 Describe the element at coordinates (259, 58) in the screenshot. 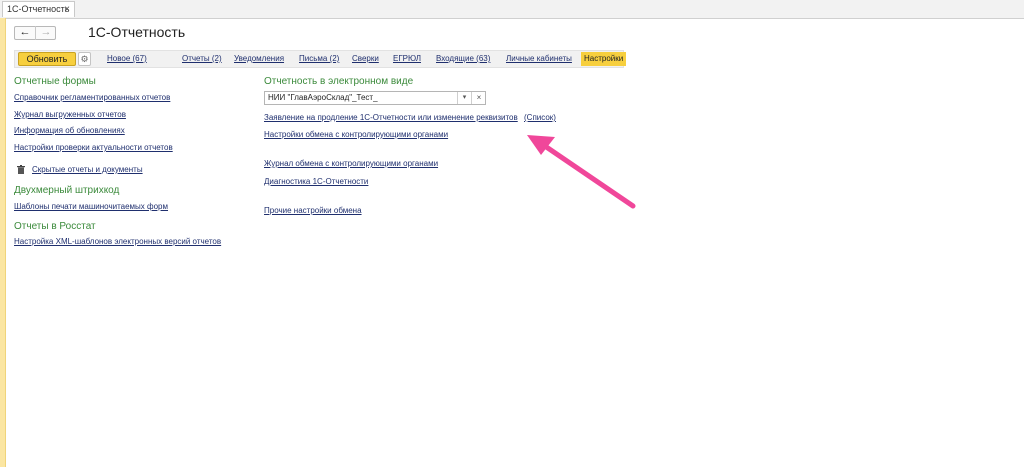

I see `toolbar-link-notifications: Уведомления` at that location.